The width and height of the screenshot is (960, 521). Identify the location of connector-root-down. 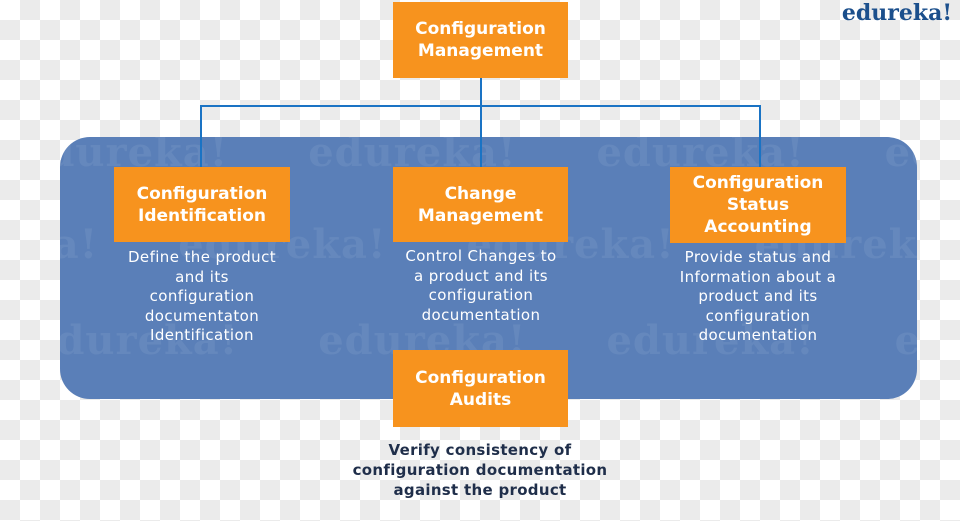
(481, 92).